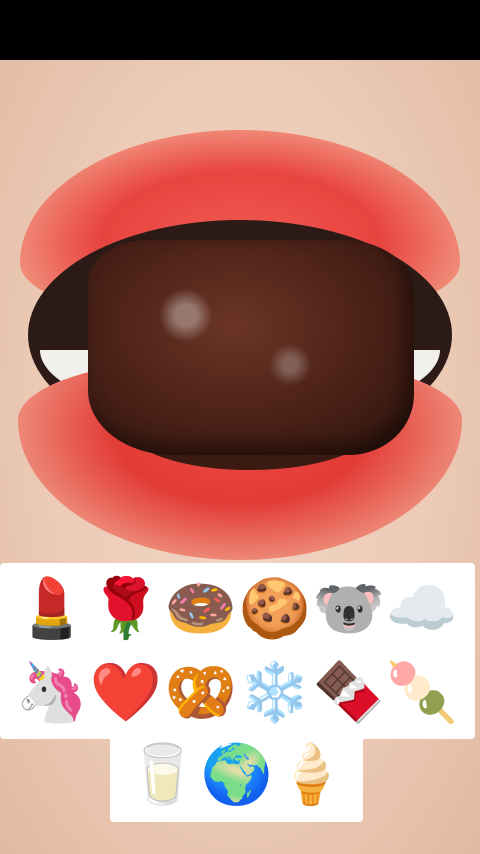 This screenshot has height=854, width=480. I want to click on ice-cream-glyph: 🍦, so click(311, 774).